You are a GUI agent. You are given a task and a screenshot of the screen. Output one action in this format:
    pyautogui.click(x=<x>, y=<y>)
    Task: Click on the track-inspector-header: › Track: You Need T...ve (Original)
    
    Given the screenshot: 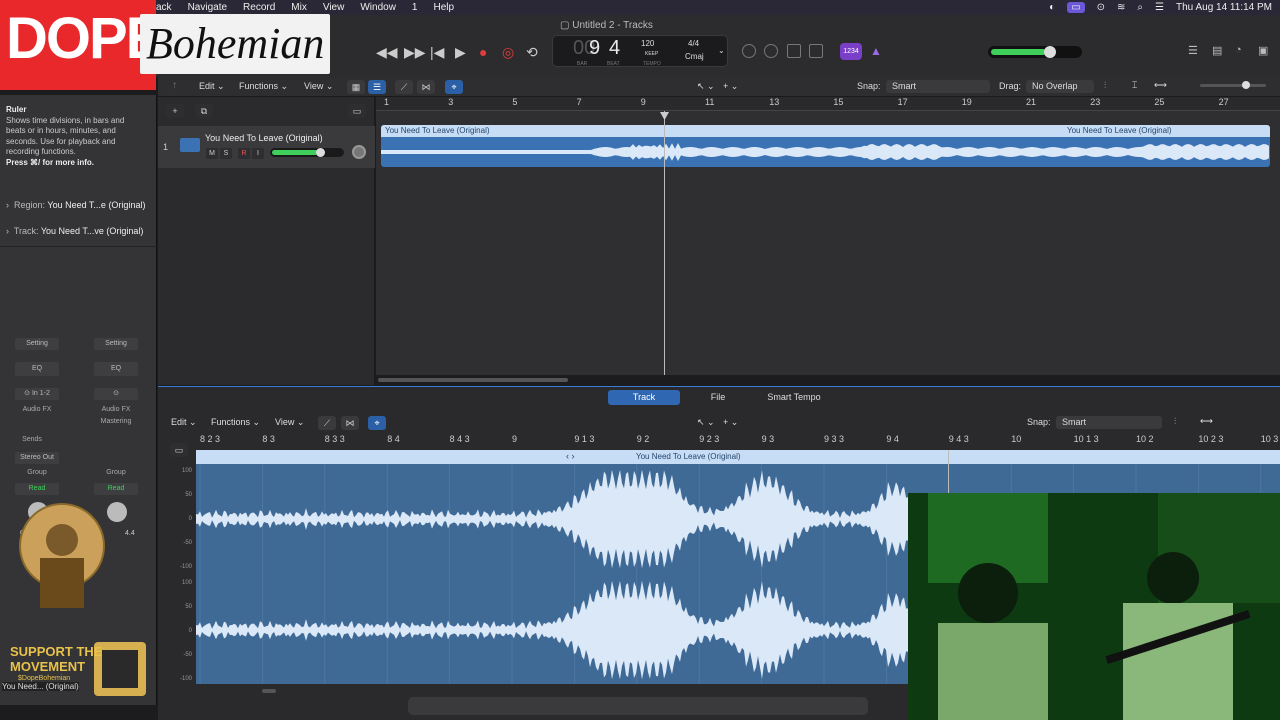 What is the action you would take?
    pyautogui.click(x=74, y=231)
    